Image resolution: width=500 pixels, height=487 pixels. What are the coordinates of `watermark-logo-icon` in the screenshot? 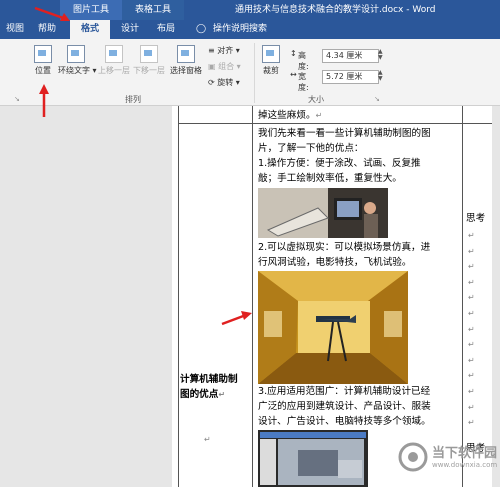 It's located at (413, 457).